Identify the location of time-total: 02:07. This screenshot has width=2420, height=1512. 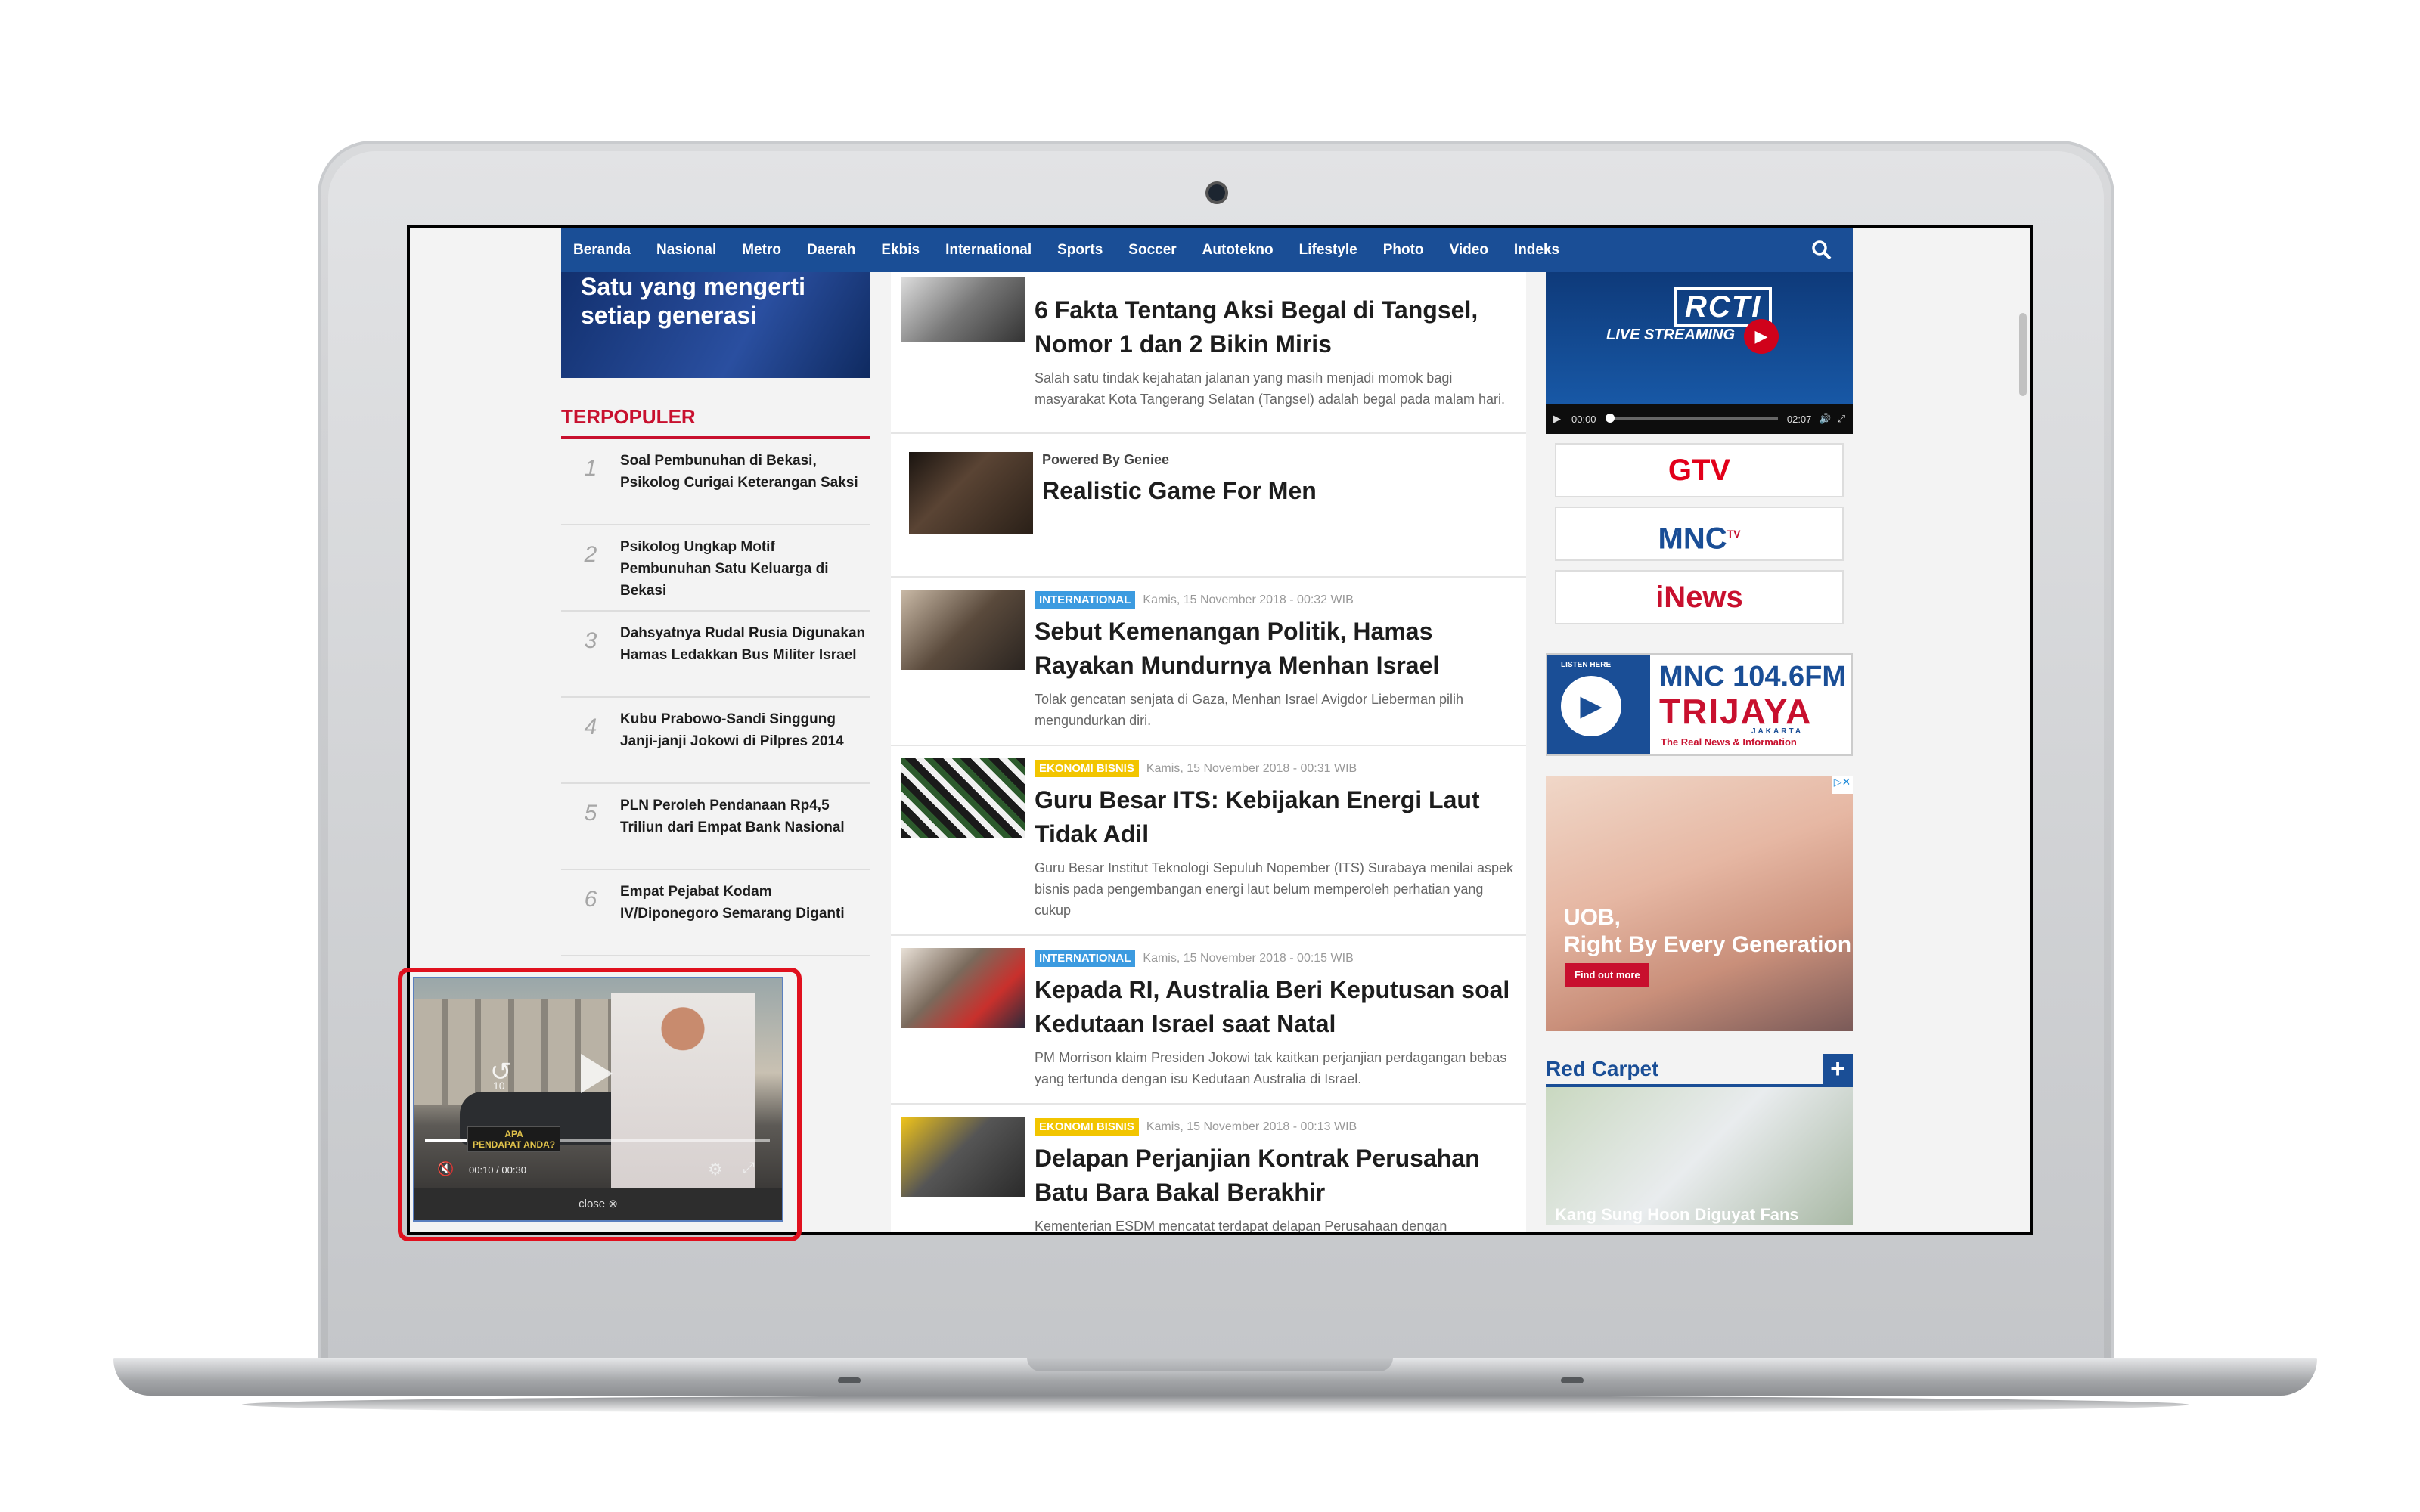
(1799, 419).